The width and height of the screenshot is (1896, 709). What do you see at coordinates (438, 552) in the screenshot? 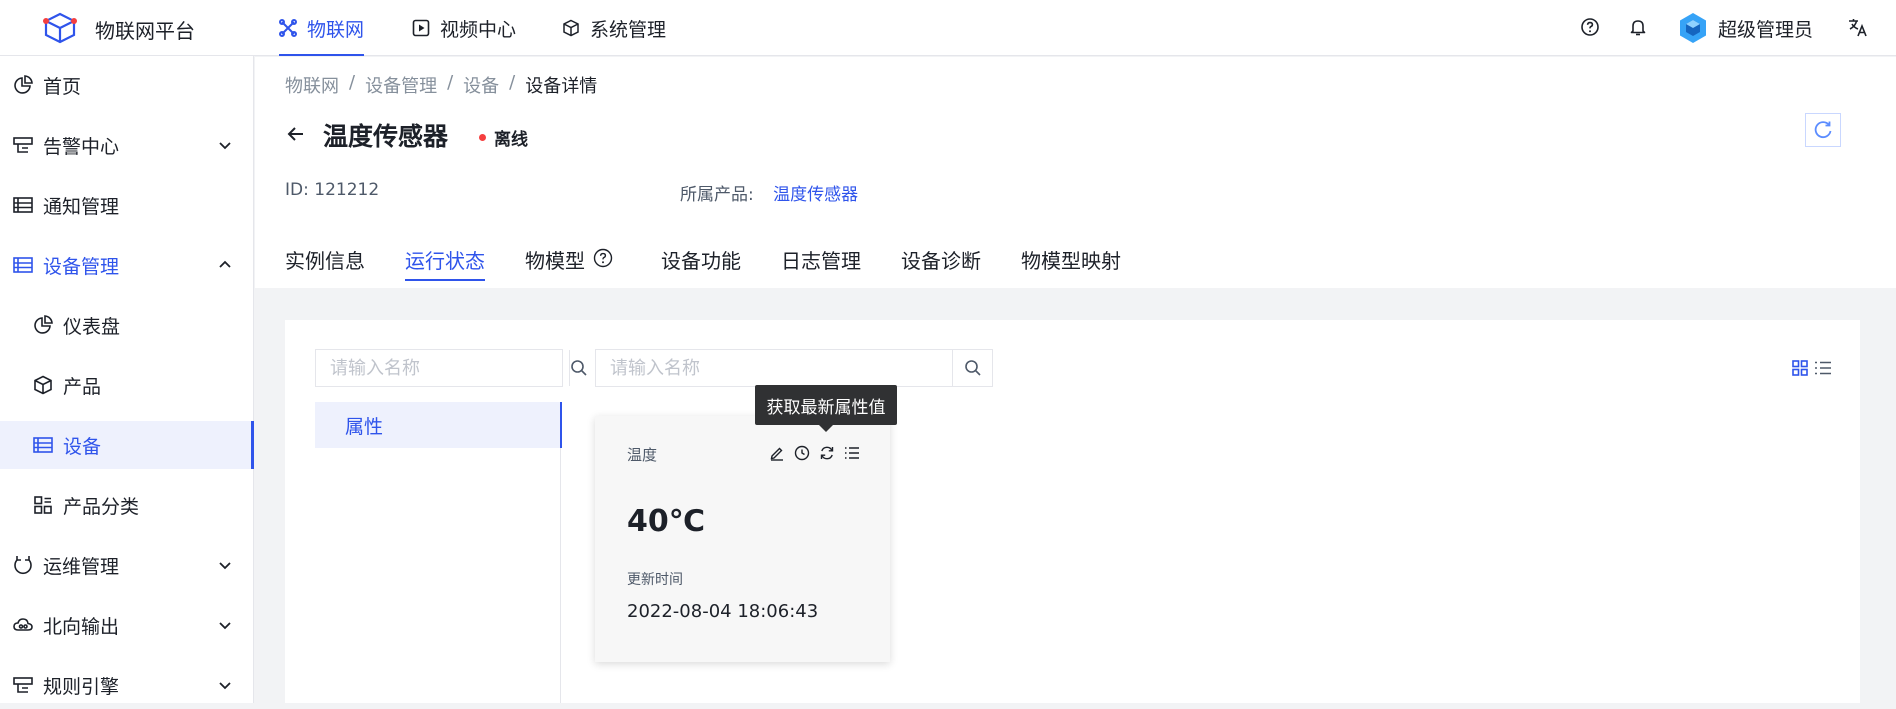
I see `property-type-list: 属性` at bounding box center [438, 552].